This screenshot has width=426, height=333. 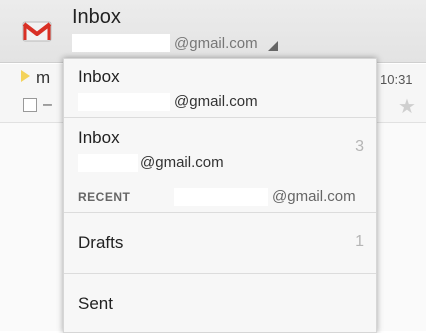 What do you see at coordinates (104, 197) in the screenshot?
I see `recent-label: RECENT` at bounding box center [104, 197].